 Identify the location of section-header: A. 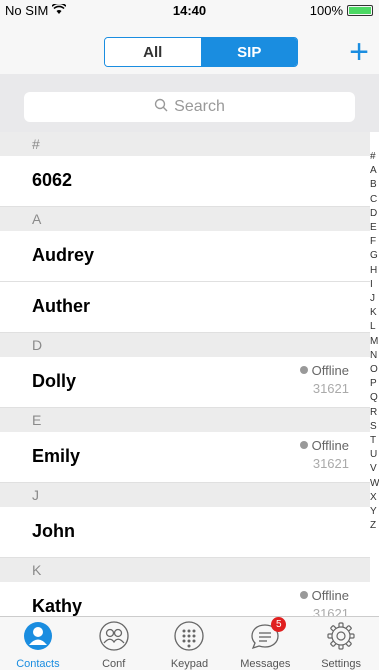
(185, 219).